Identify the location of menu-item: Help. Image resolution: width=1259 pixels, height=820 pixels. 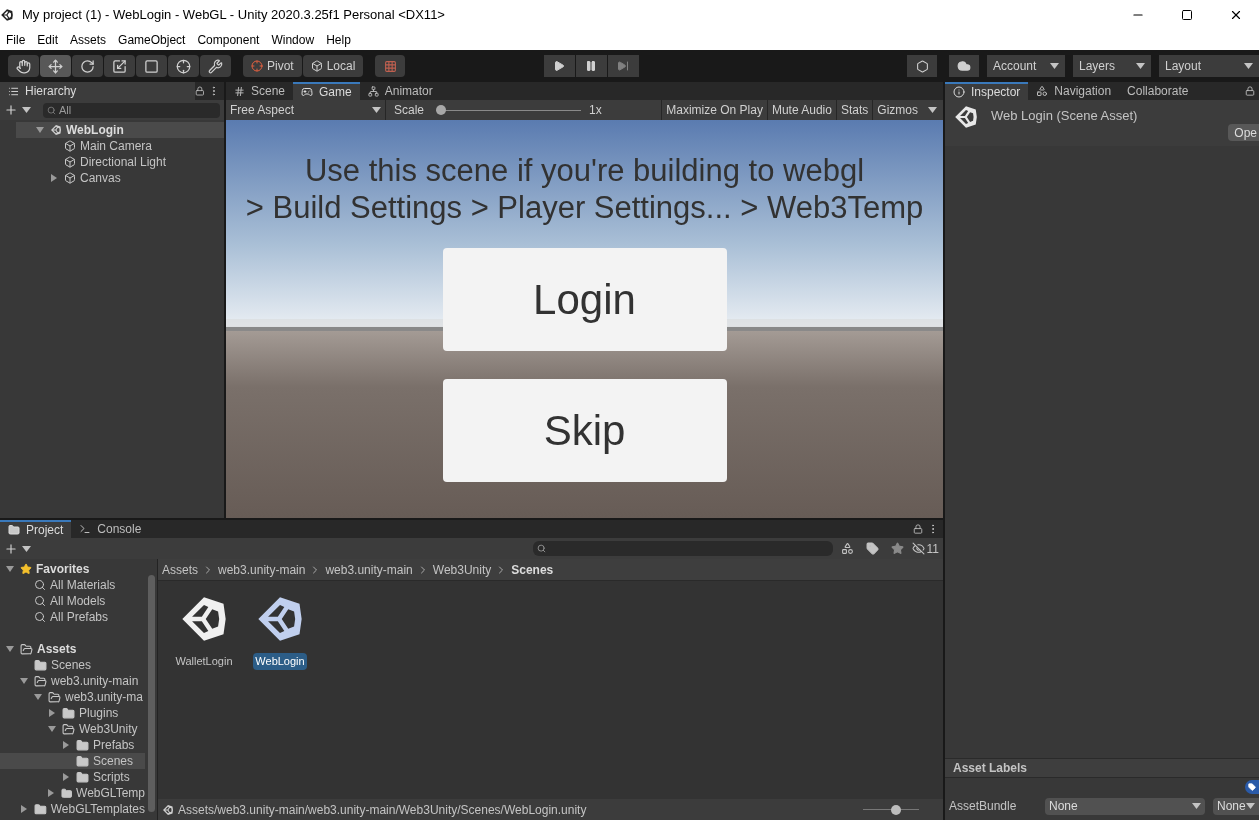
(338, 40).